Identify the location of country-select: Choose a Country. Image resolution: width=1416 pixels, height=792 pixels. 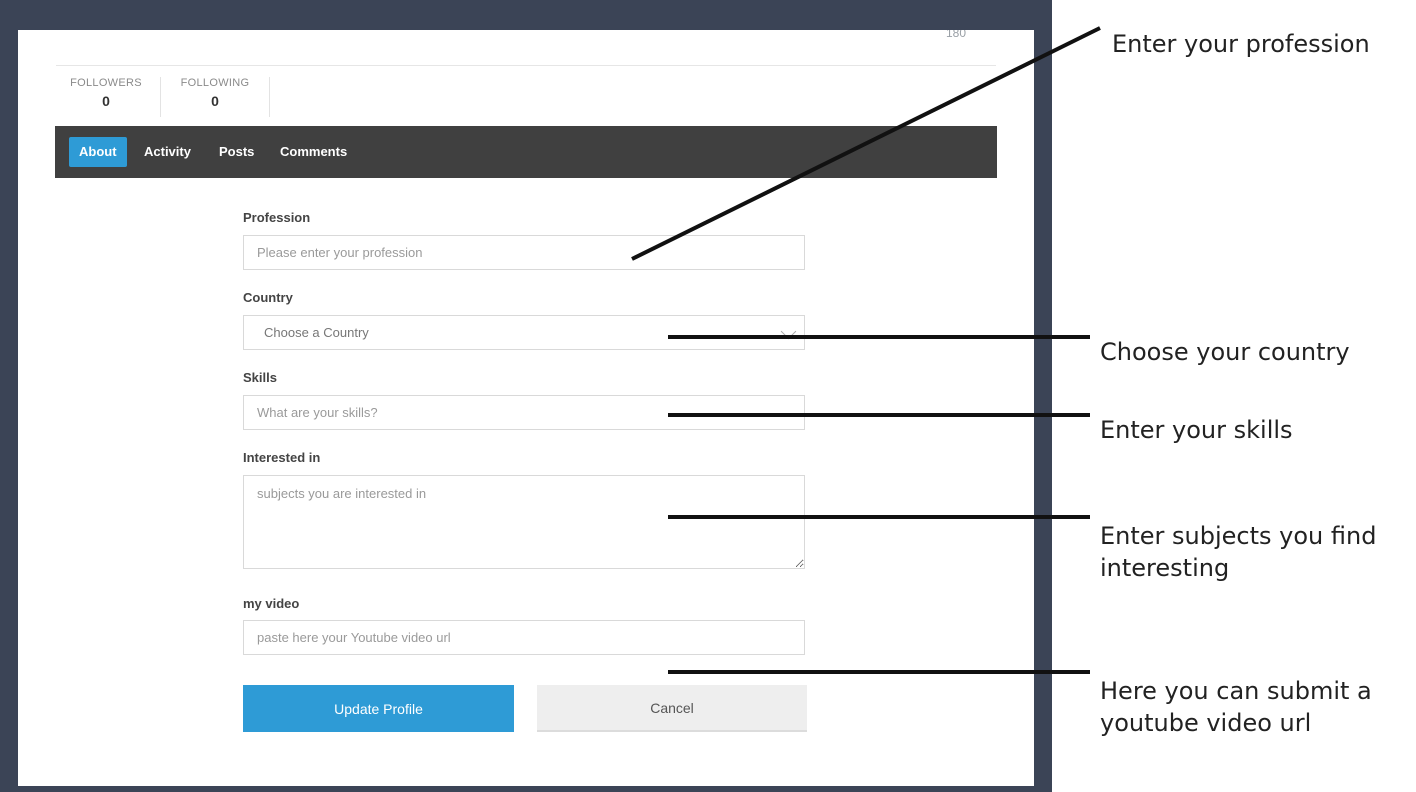
(524, 332).